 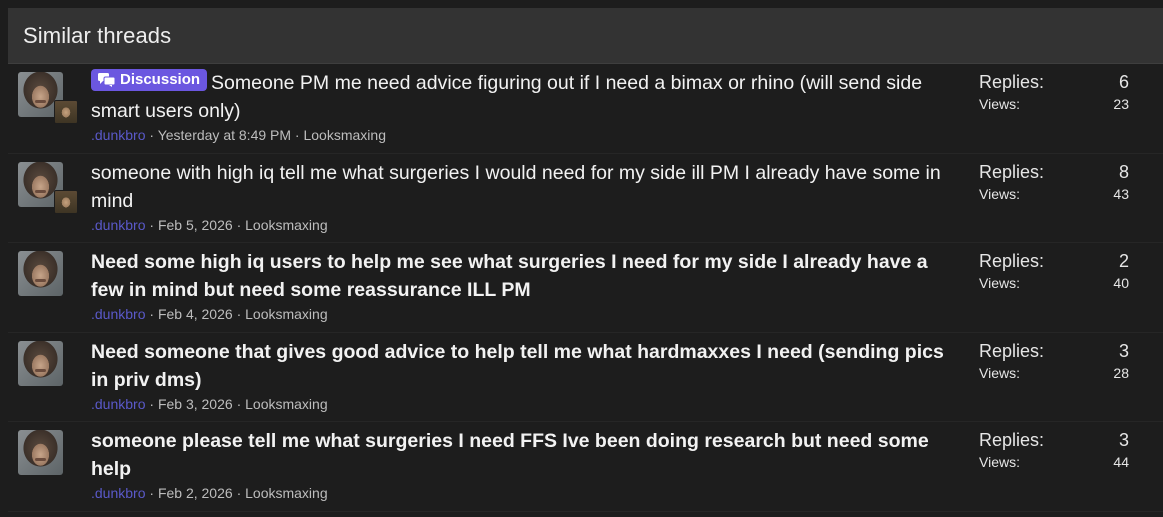 I want to click on discussion-prefix-badge: Discussion, so click(x=149, y=80).